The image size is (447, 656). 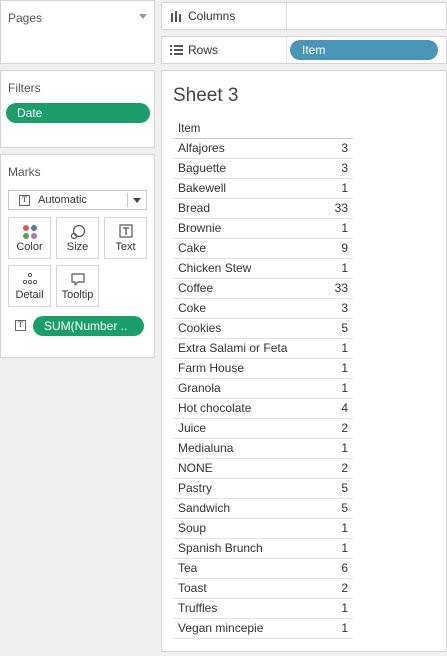 What do you see at coordinates (25, 18) in the screenshot?
I see `pages-title: Pages` at bounding box center [25, 18].